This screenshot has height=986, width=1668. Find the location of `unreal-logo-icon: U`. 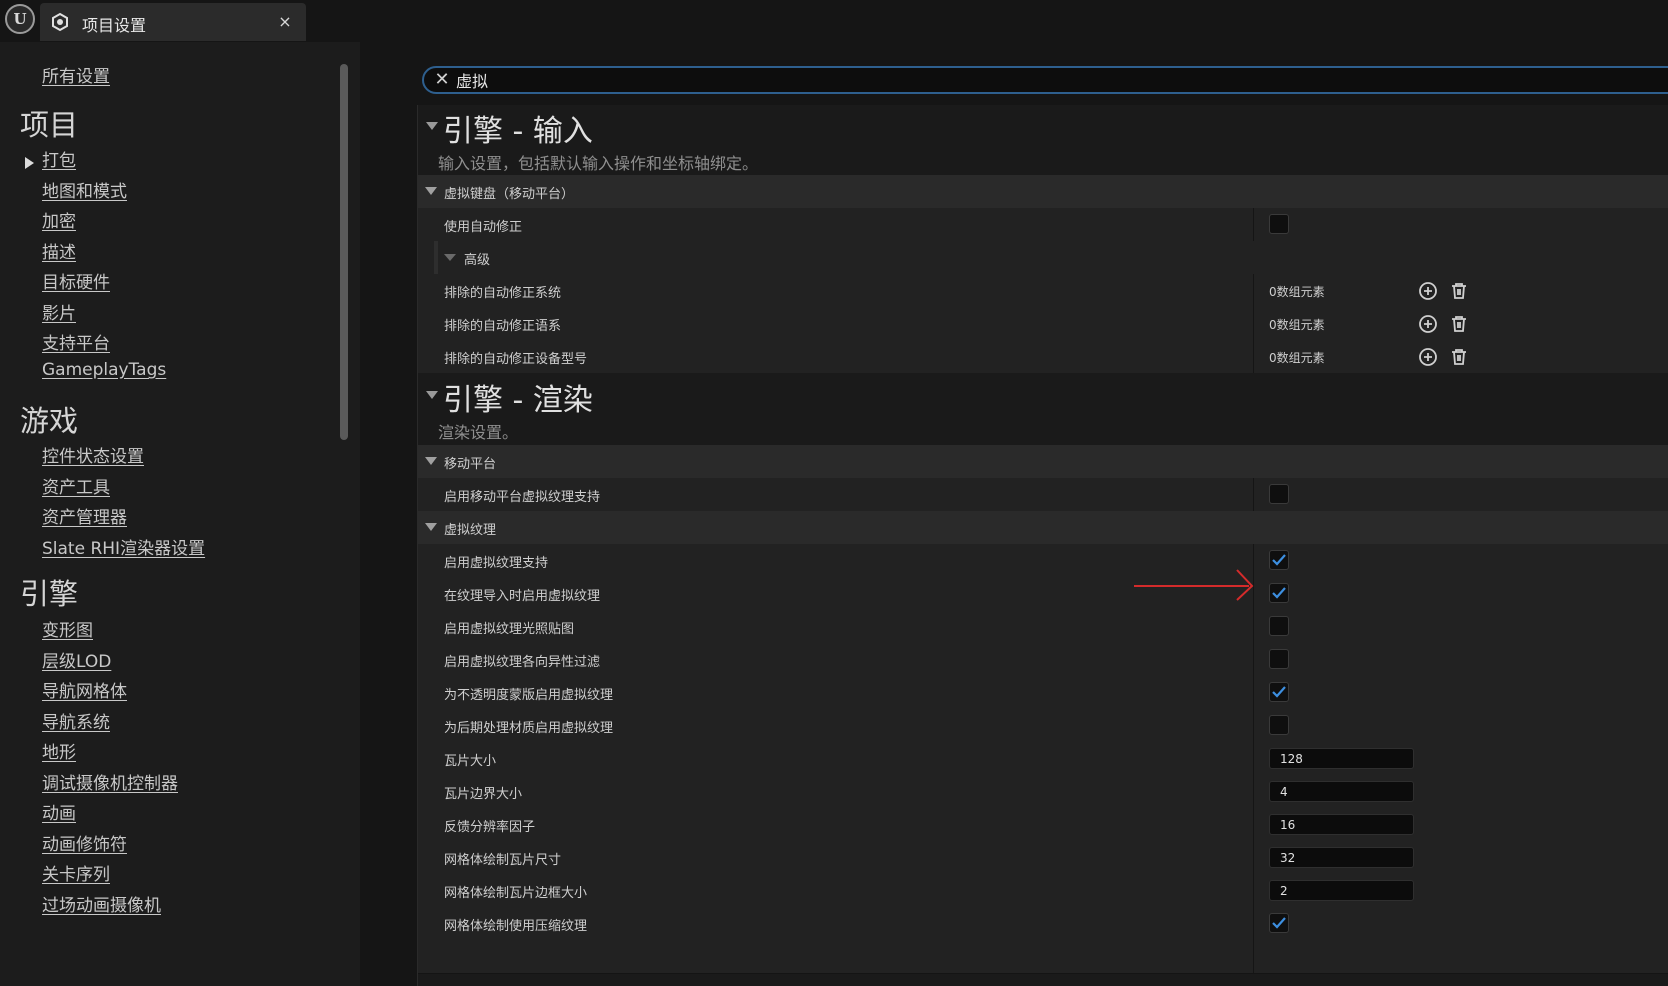

unreal-logo-icon: U is located at coordinates (20, 19).